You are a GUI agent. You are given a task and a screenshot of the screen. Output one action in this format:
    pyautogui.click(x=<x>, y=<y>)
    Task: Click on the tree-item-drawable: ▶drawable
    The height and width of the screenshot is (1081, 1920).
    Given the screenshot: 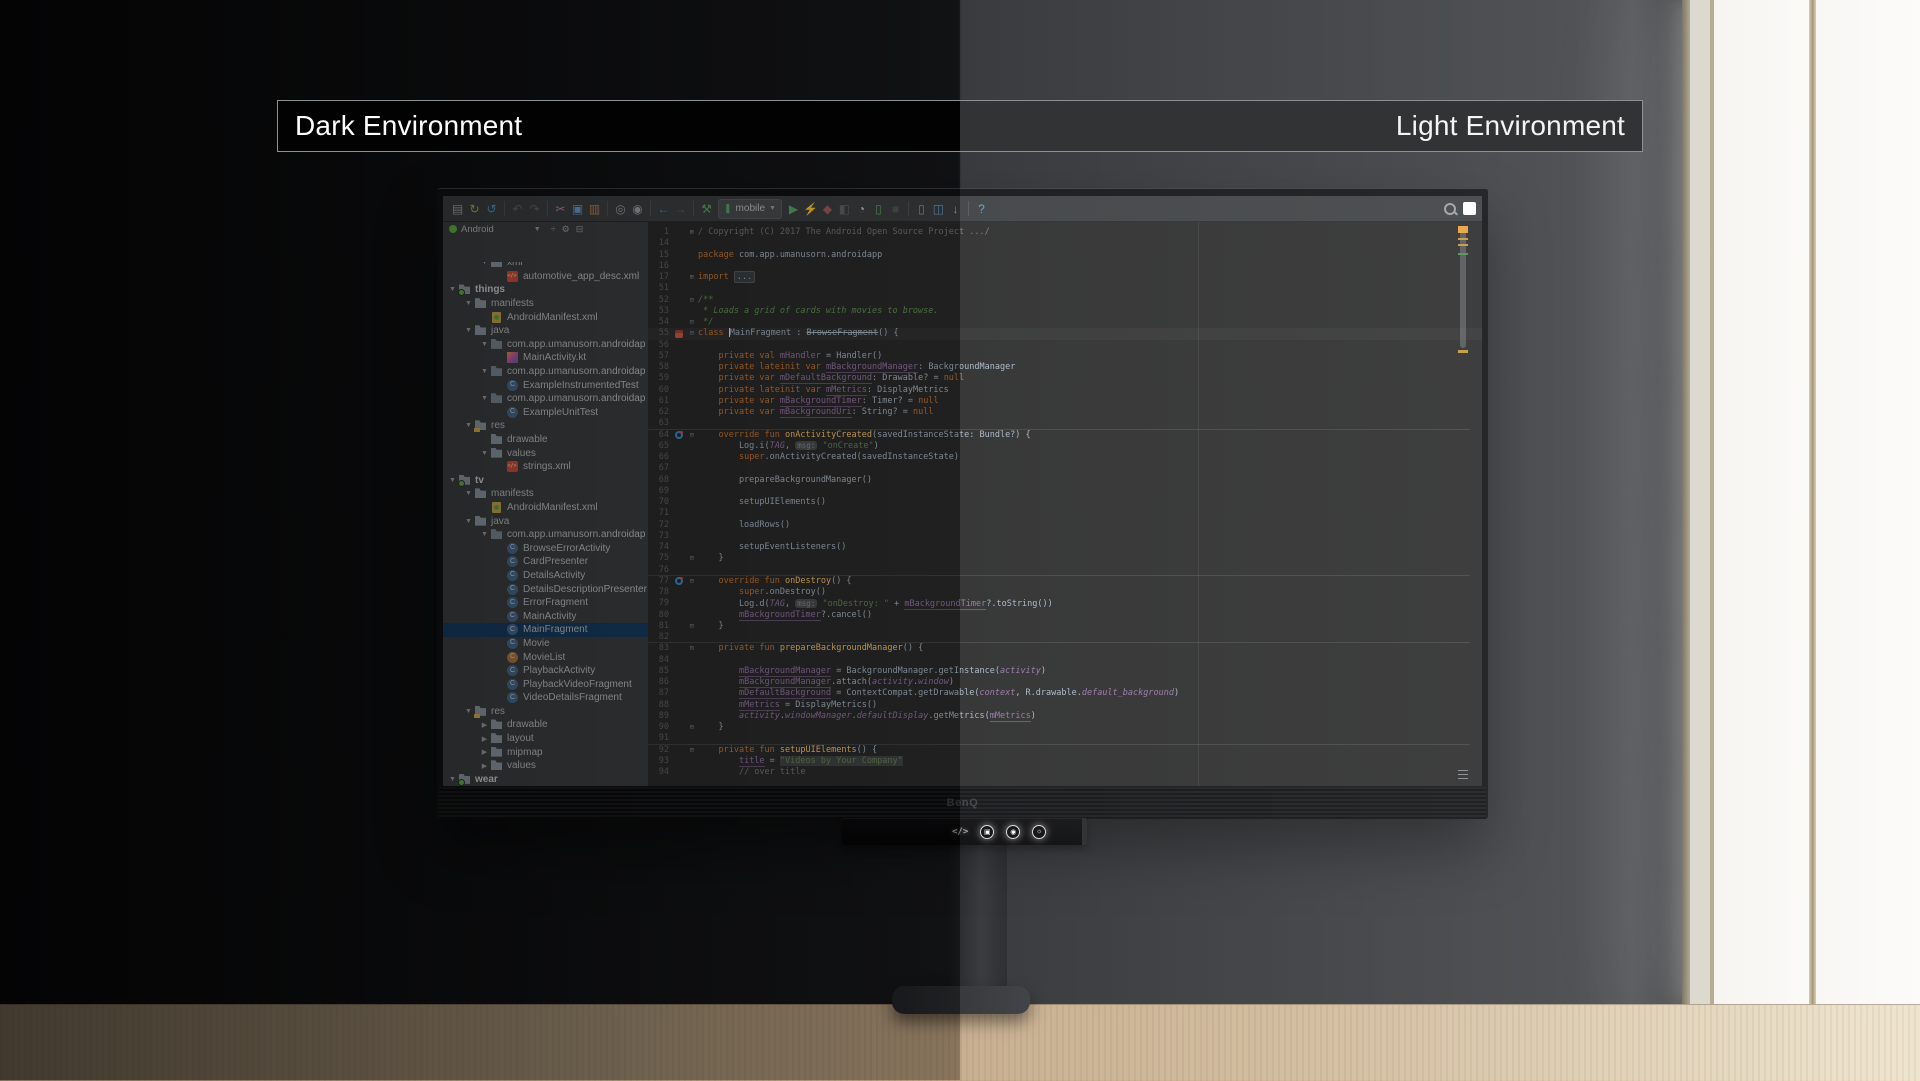 What is the action you would take?
    pyautogui.click(x=545, y=725)
    